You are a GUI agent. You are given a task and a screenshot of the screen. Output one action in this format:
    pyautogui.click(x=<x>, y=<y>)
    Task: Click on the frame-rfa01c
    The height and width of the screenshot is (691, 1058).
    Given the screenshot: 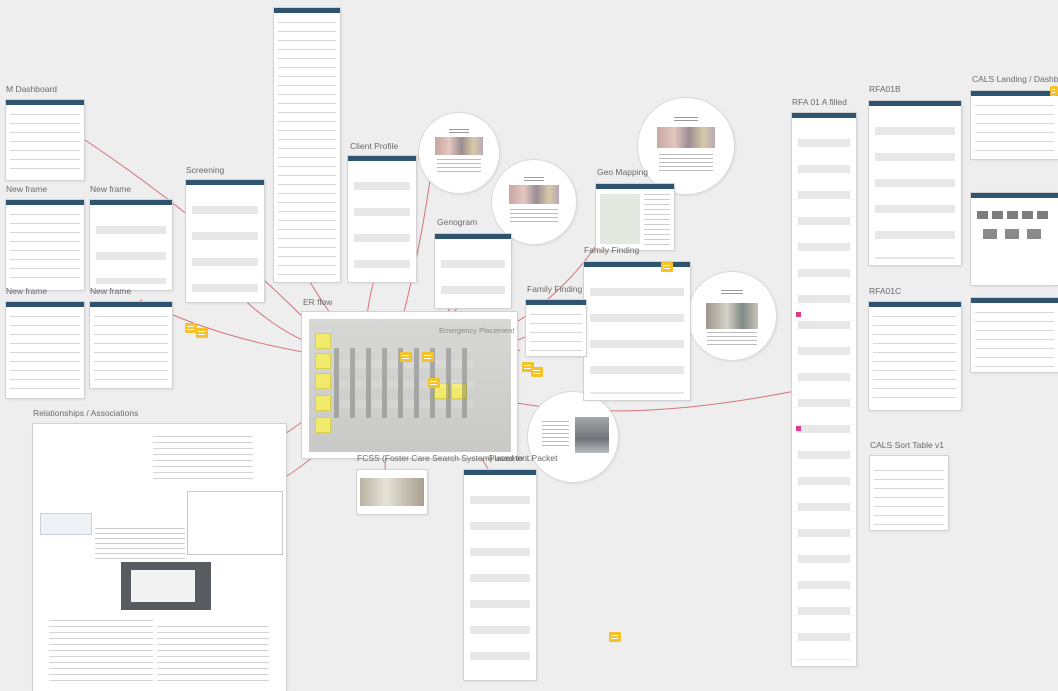 What is the action you would take?
    pyautogui.click(x=915, y=356)
    